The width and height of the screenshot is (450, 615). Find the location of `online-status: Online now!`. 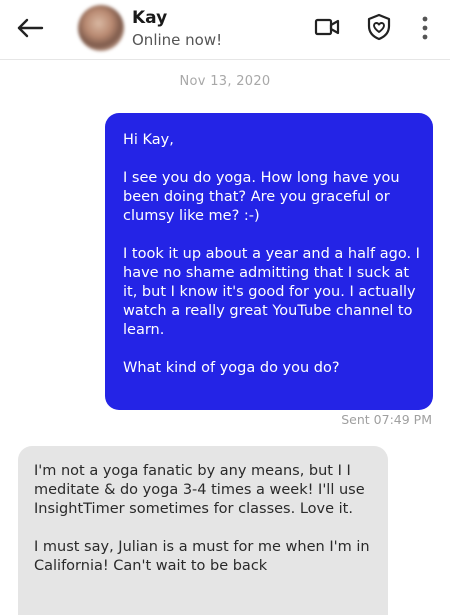

online-status: Online now! is located at coordinates (177, 40).